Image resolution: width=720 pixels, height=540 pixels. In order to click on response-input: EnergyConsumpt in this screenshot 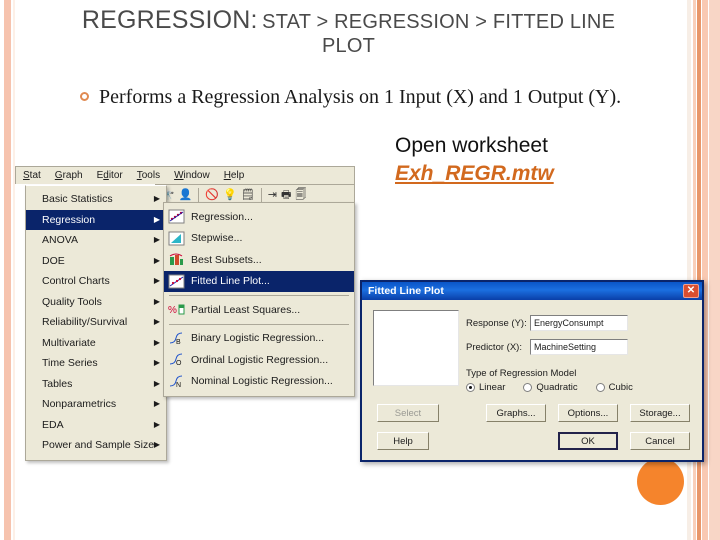, I will do `click(579, 323)`.